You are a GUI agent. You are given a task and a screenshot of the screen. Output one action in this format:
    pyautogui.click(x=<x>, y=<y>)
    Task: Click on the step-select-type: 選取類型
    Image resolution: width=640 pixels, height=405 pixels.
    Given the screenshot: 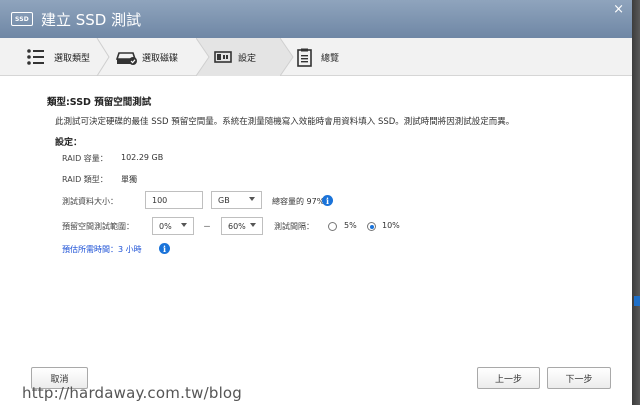 What is the action you would take?
    pyautogui.click(x=48, y=57)
    